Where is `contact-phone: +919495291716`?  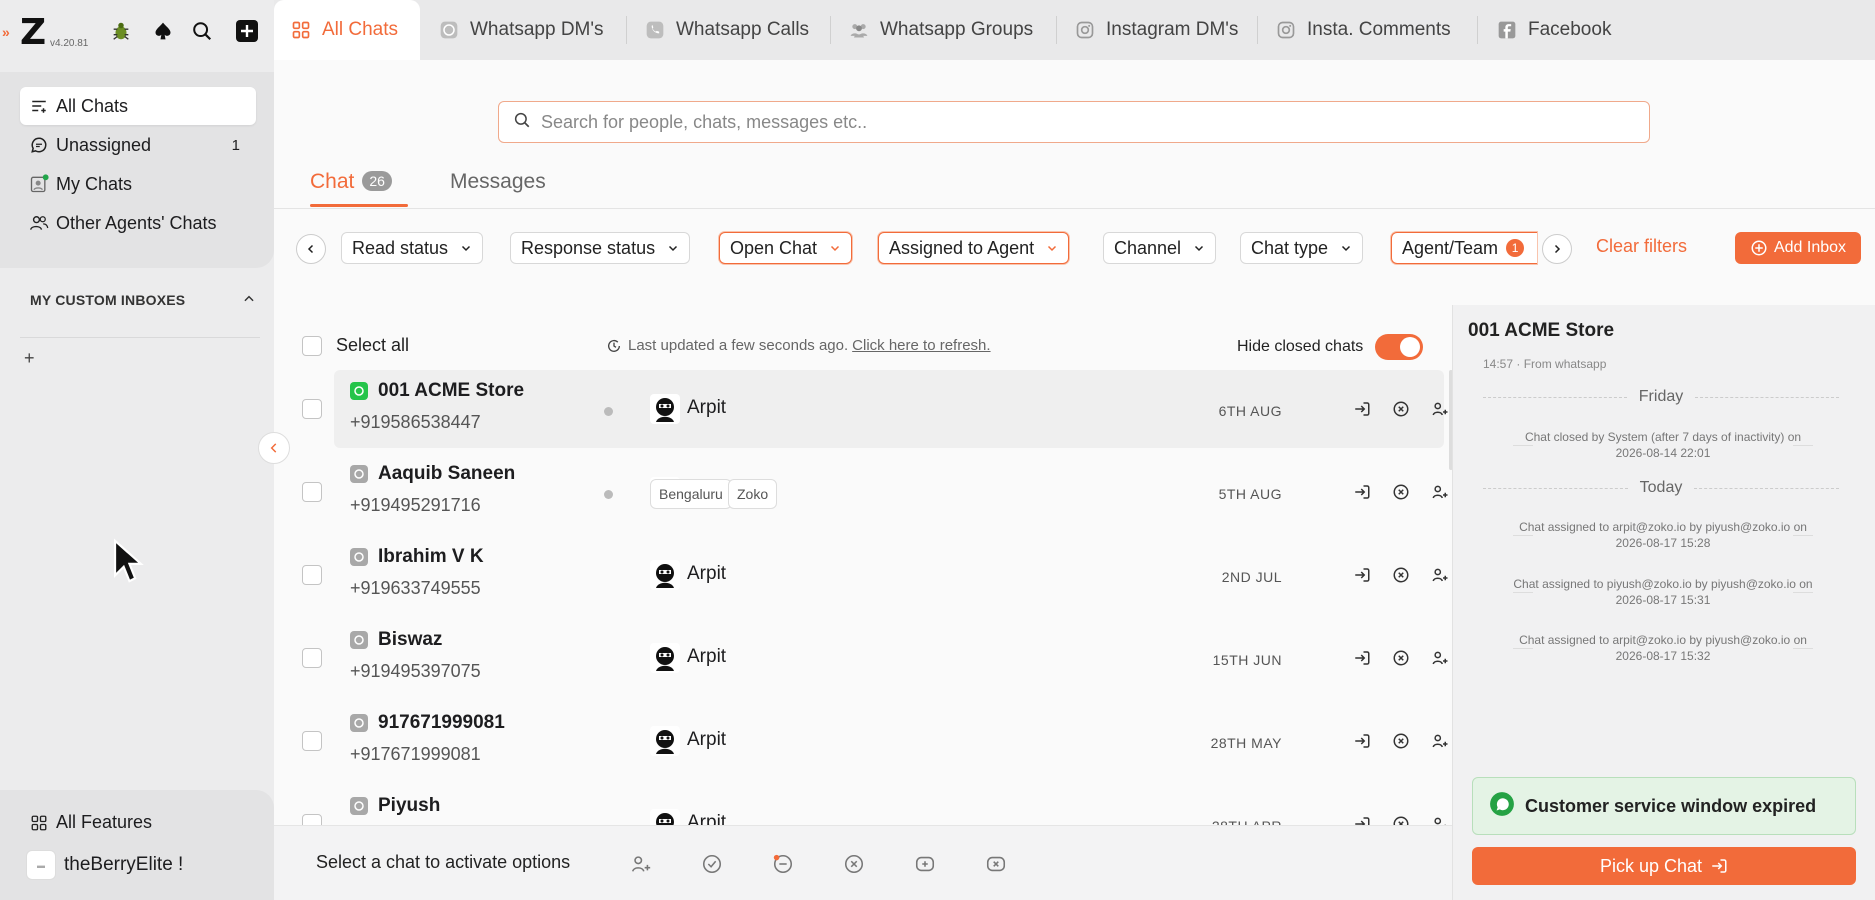
contact-phone: +919495291716 is located at coordinates (415, 505).